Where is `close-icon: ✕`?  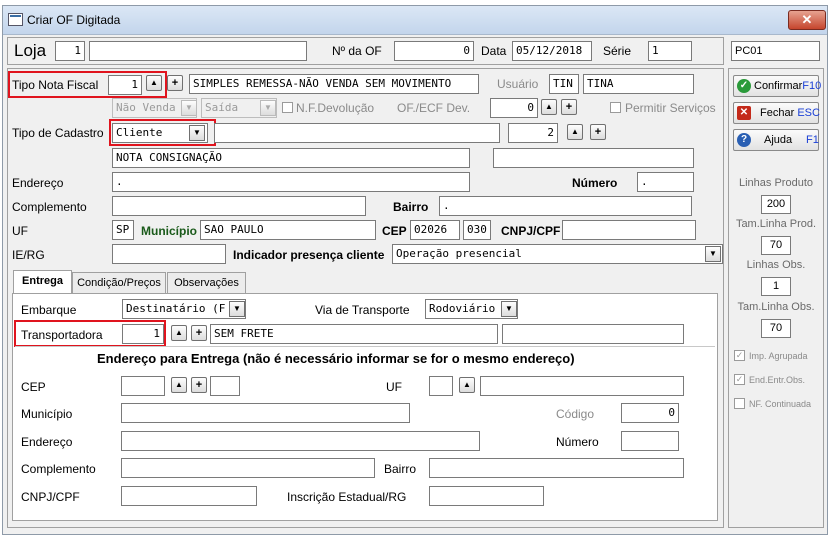 close-icon: ✕ is located at coordinates (807, 20).